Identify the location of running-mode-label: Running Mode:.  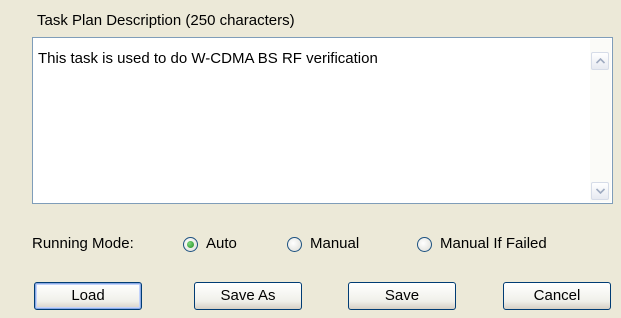
(83, 243).